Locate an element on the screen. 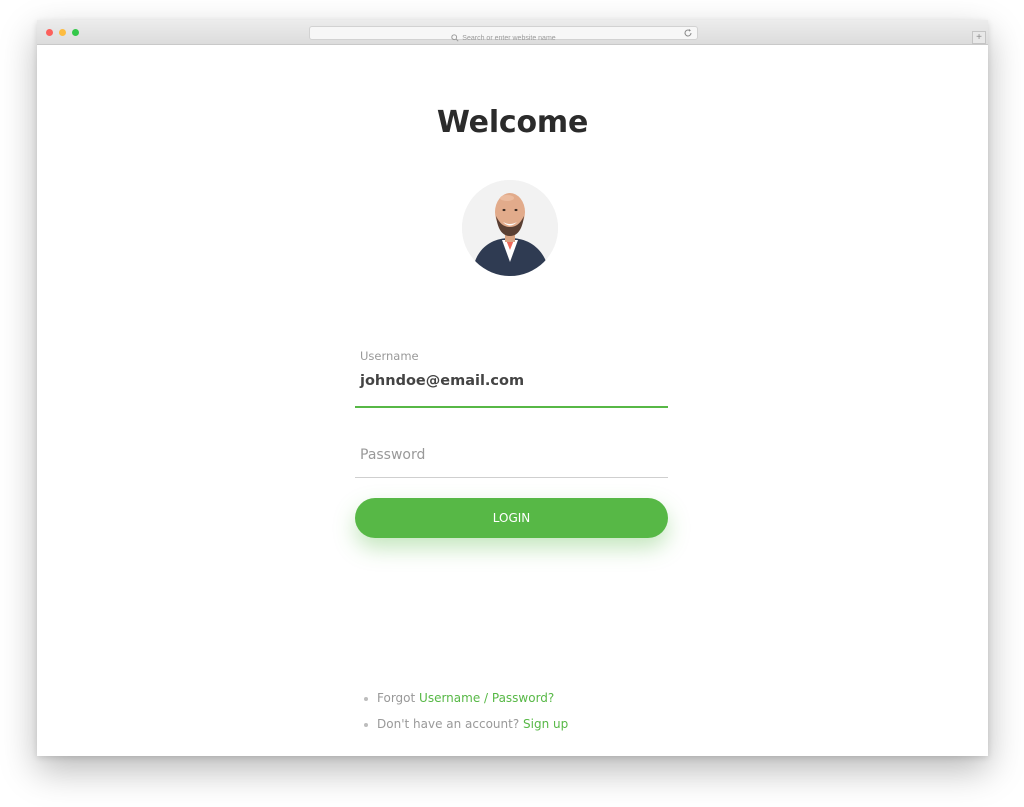 The image size is (1024, 807). avatar-photo is located at coordinates (510, 228).